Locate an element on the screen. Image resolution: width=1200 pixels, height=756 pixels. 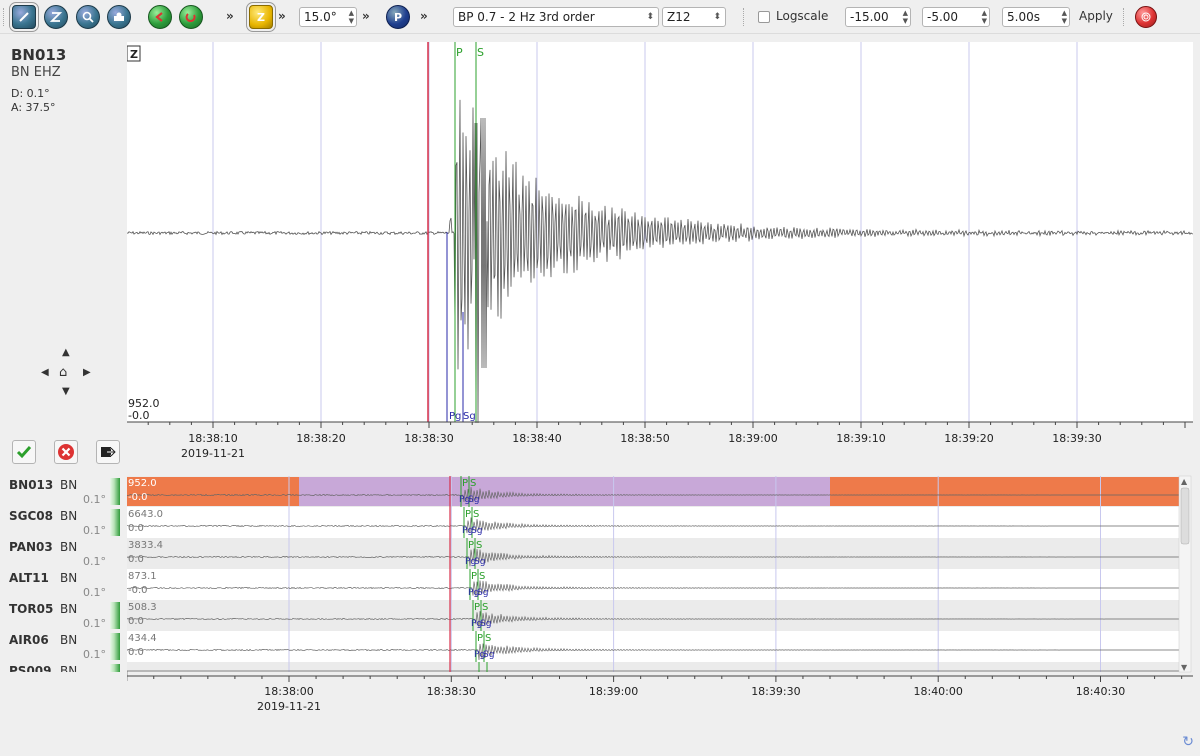
amp-min-label: -0.0 is located at coordinates (138, 590).